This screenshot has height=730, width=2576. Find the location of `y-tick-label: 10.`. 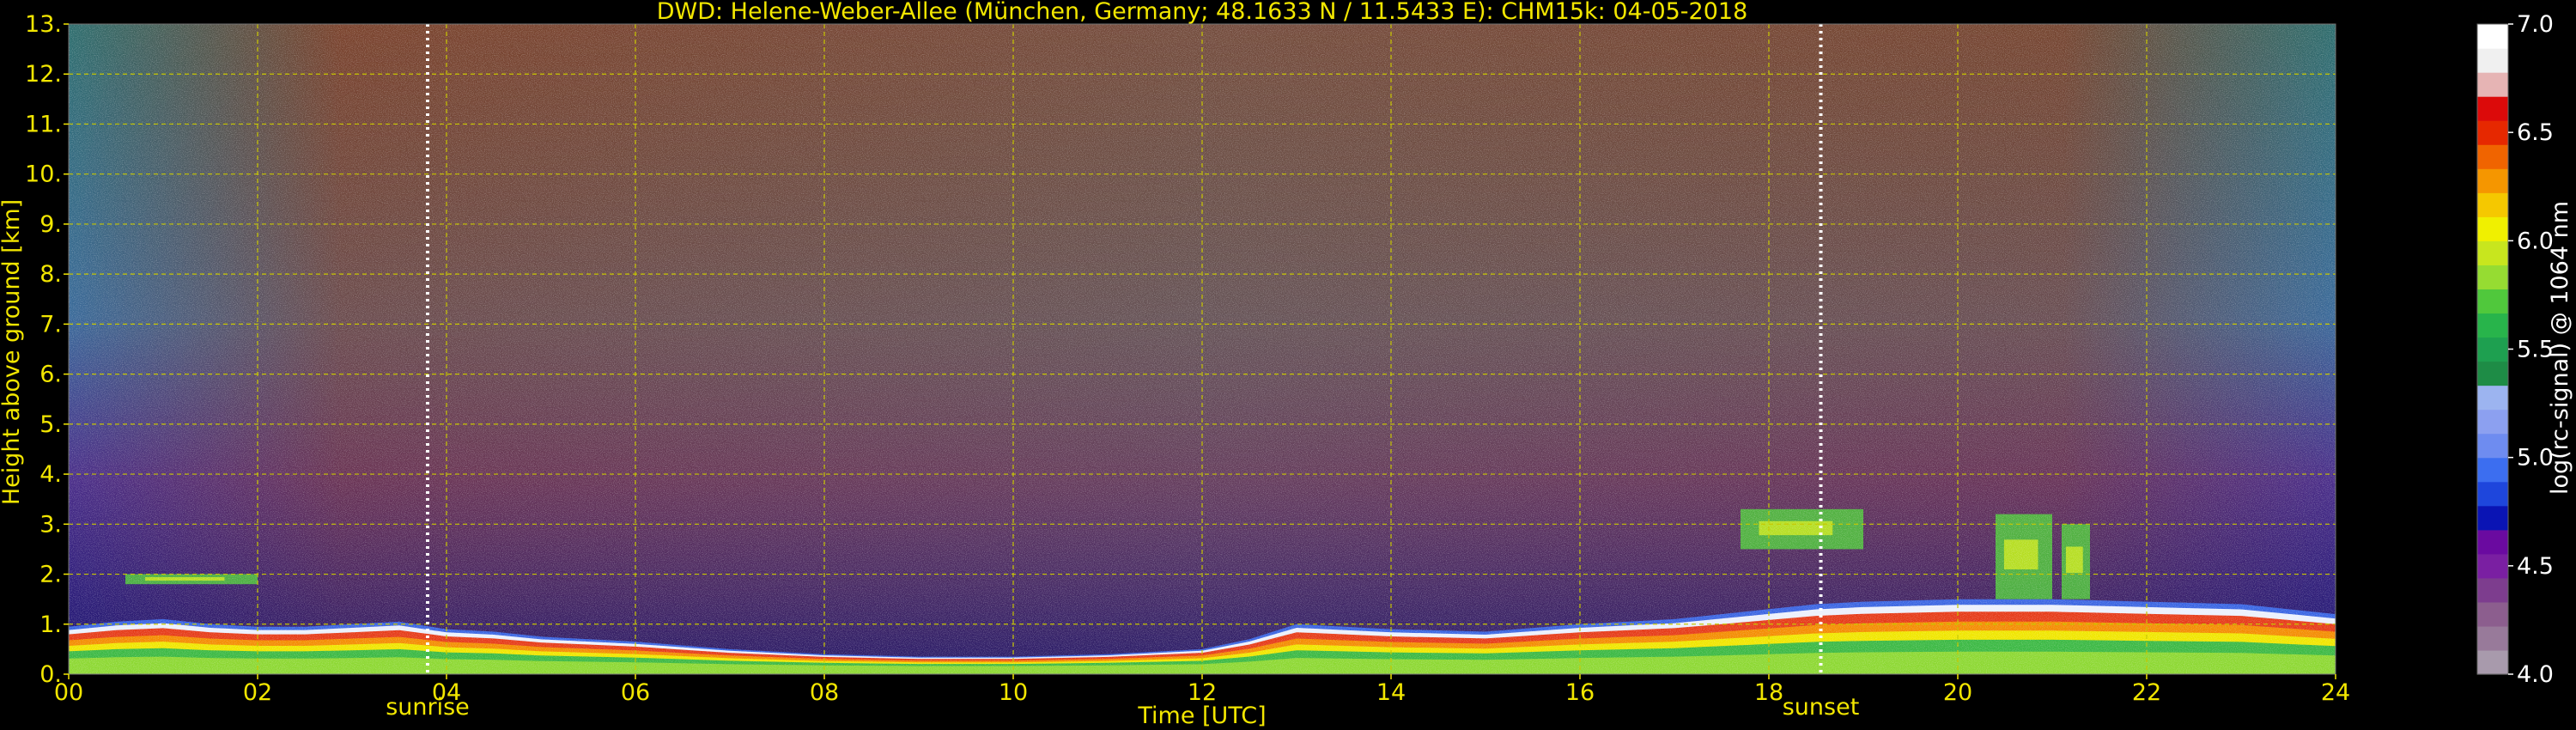

y-tick-label: 10. is located at coordinates (44, 174).